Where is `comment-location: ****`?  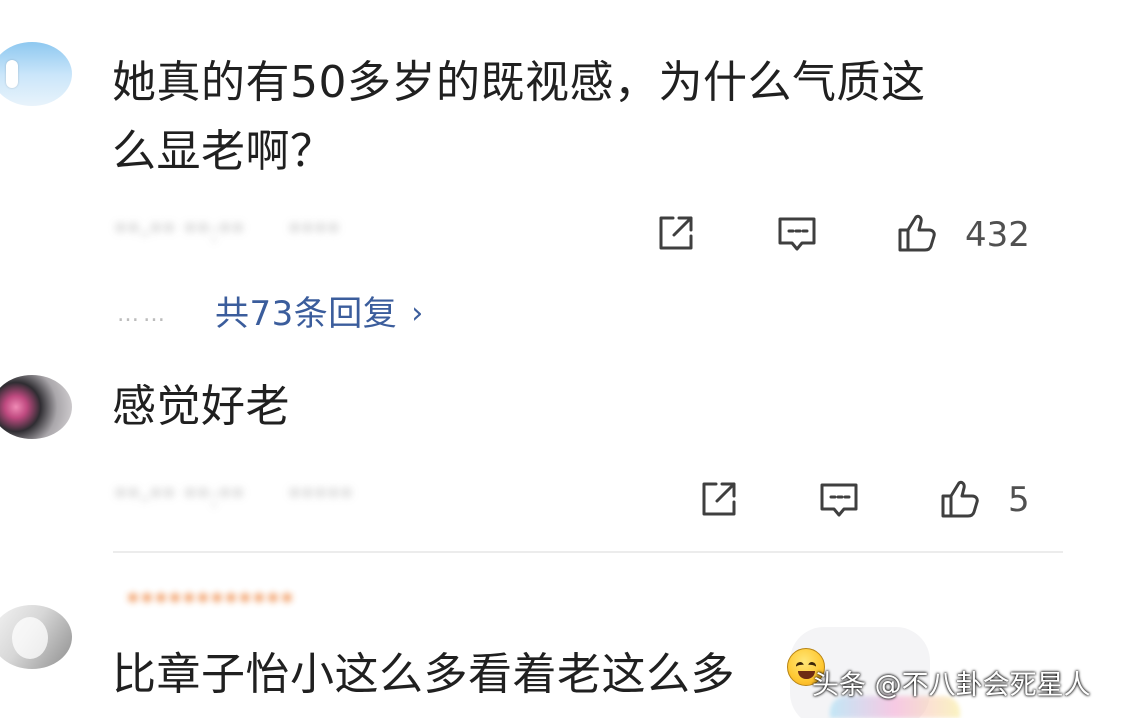
comment-location: **** is located at coordinates (314, 233).